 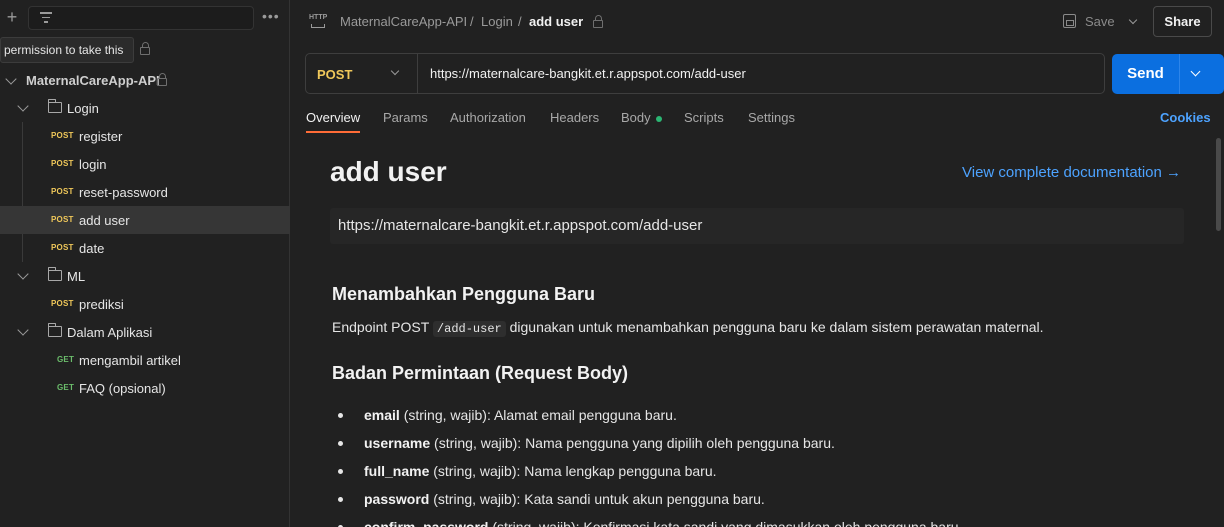 I want to click on filter-icon, so click(x=46, y=18).